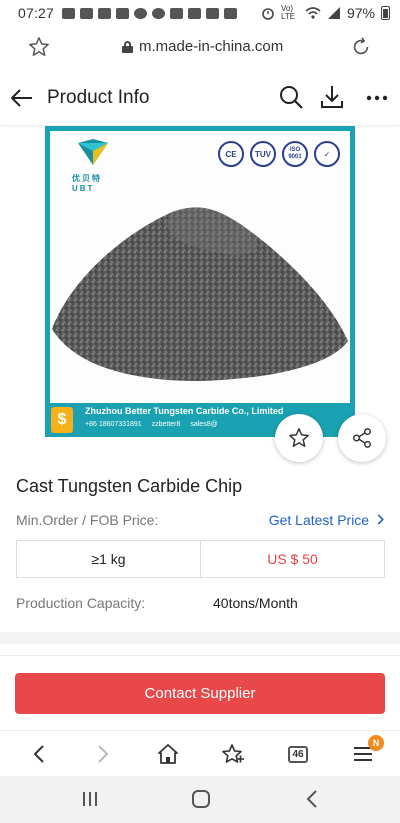 The height and width of the screenshot is (823, 400). What do you see at coordinates (231, 154) in the screenshot?
I see `ce-cert-badge: CE` at bounding box center [231, 154].